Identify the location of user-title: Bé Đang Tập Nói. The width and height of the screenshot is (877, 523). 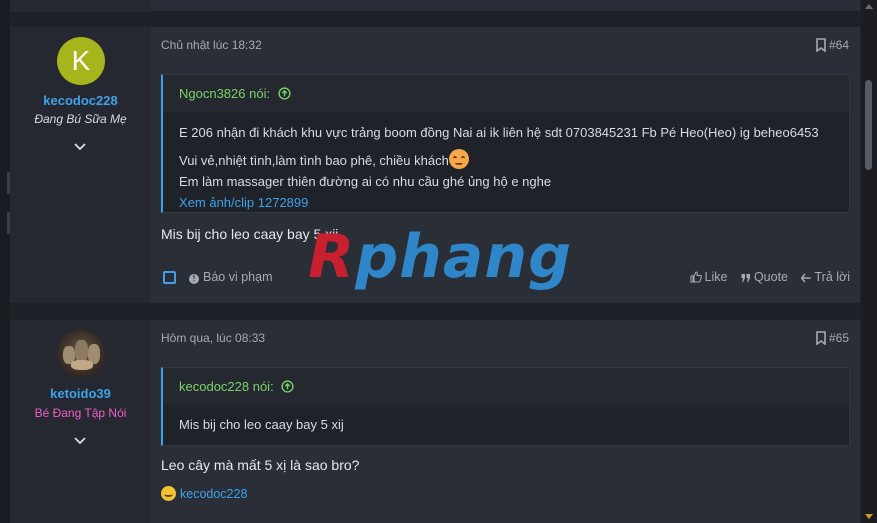
(80, 413).